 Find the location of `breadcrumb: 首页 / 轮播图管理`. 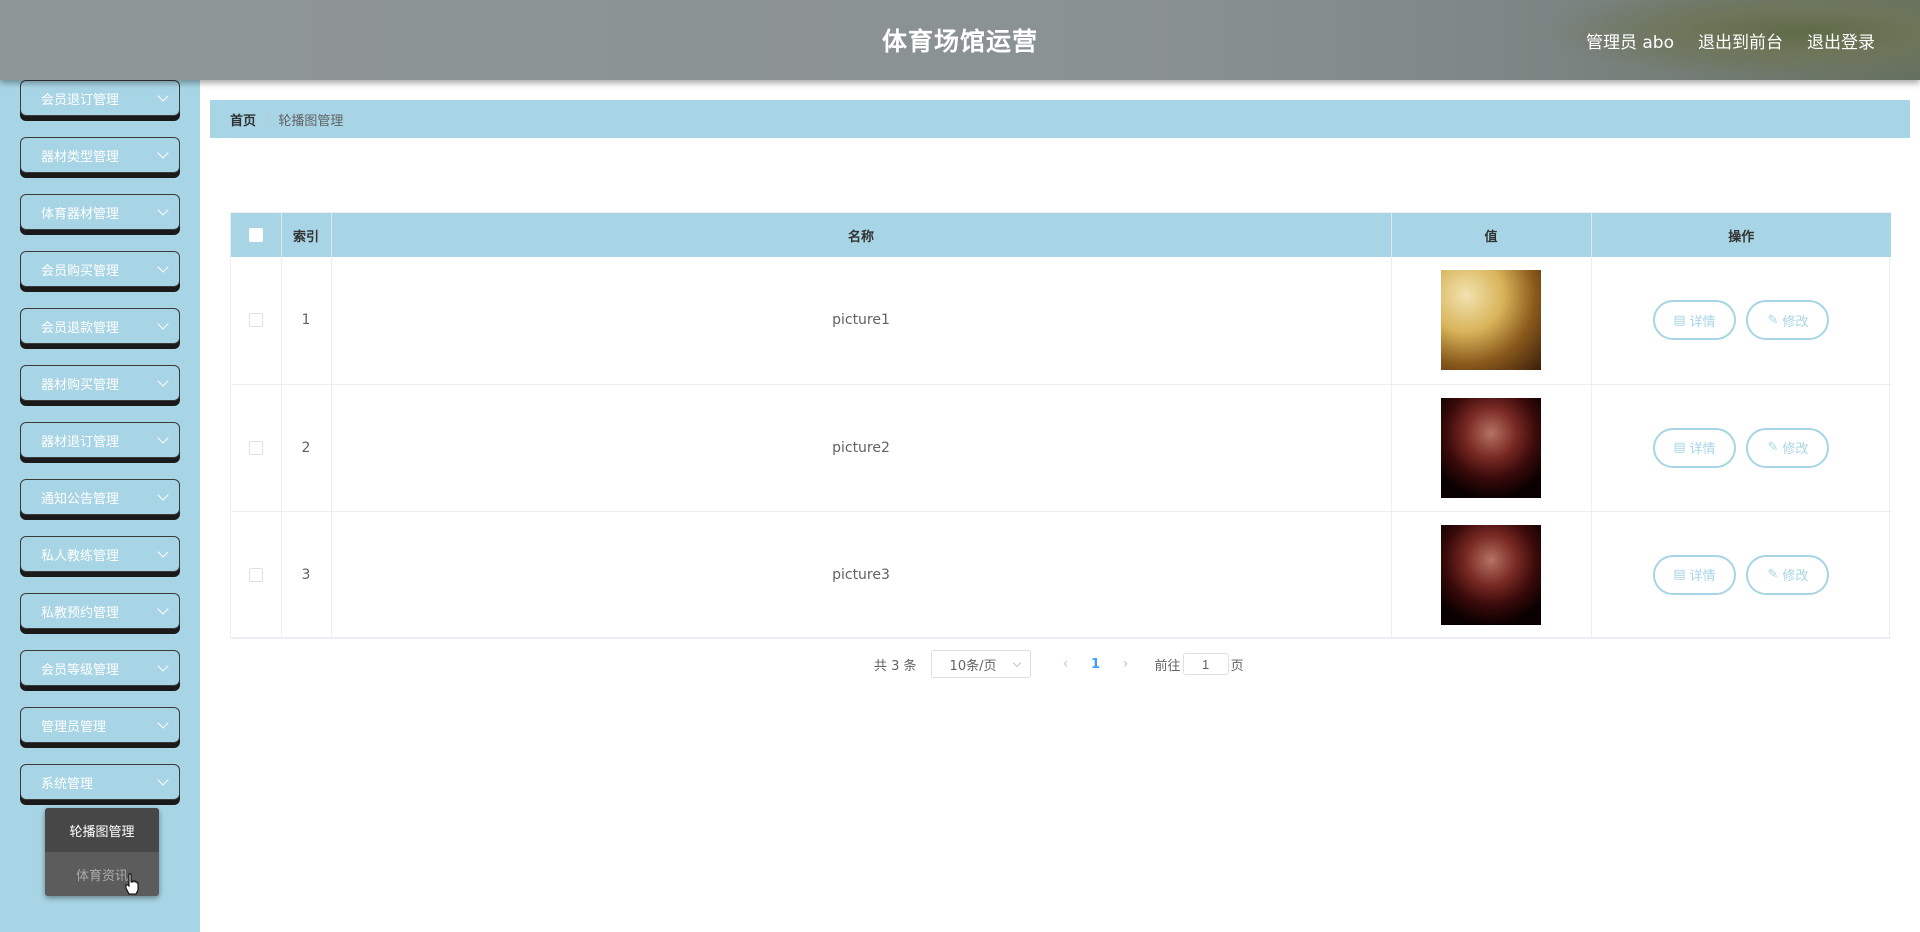

breadcrumb: 首页 / 轮播图管理 is located at coordinates (1060, 119).